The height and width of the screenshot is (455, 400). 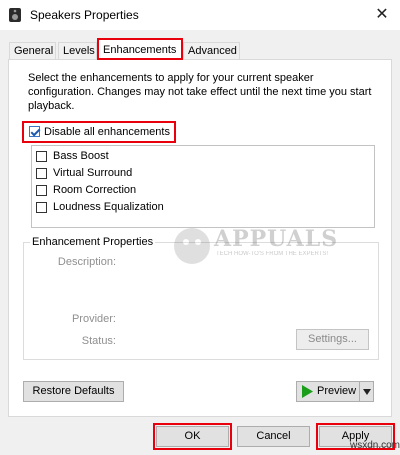 I want to click on tab-bar: General Levels Enhancements Advanced, so click(x=200, y=49).